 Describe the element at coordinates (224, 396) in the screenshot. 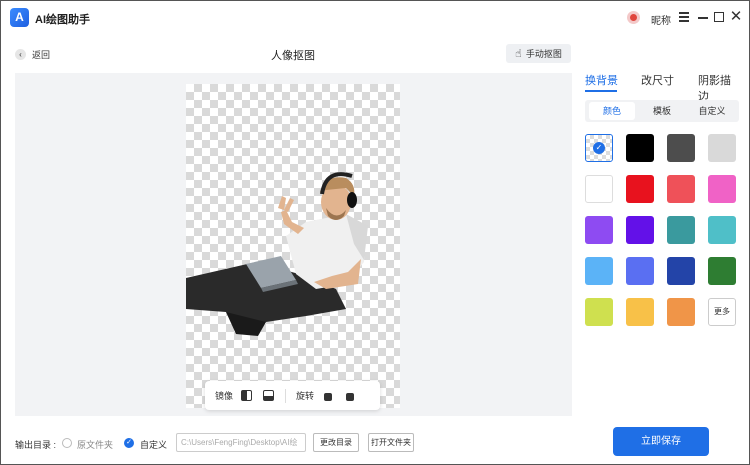

I see `mirror-label: 镜像` at that location.